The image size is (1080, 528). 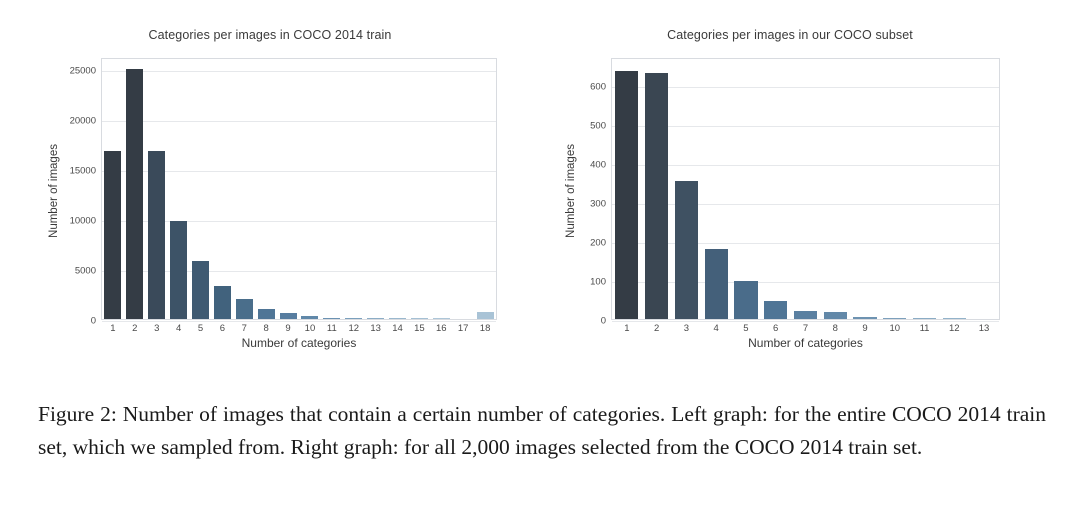 What do you see at coordinates (299, 343) in the screenshot?
I see `x-axis-label-left: Number of categories` at bounding box center [299, 343].